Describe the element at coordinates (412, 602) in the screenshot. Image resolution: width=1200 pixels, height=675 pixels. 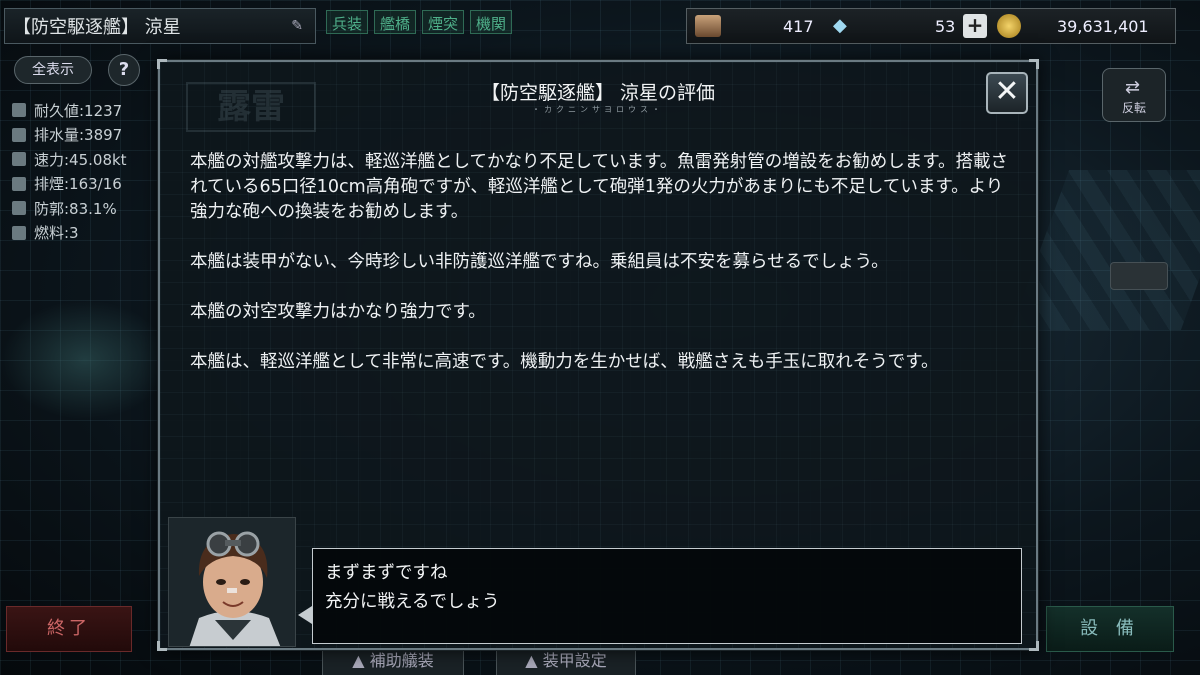
I see `dialogue-line: 充分に戦えるでしょう` at that location.